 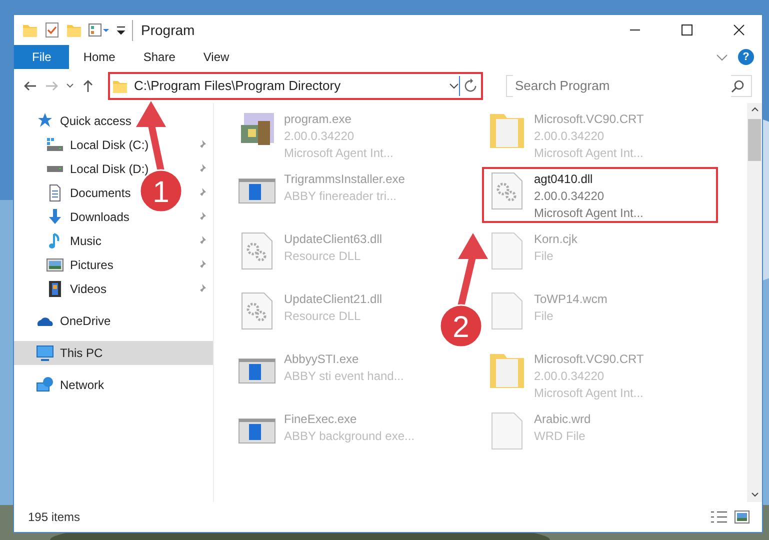 I want to click on nav-item: Music, so click(x=86, y=241).